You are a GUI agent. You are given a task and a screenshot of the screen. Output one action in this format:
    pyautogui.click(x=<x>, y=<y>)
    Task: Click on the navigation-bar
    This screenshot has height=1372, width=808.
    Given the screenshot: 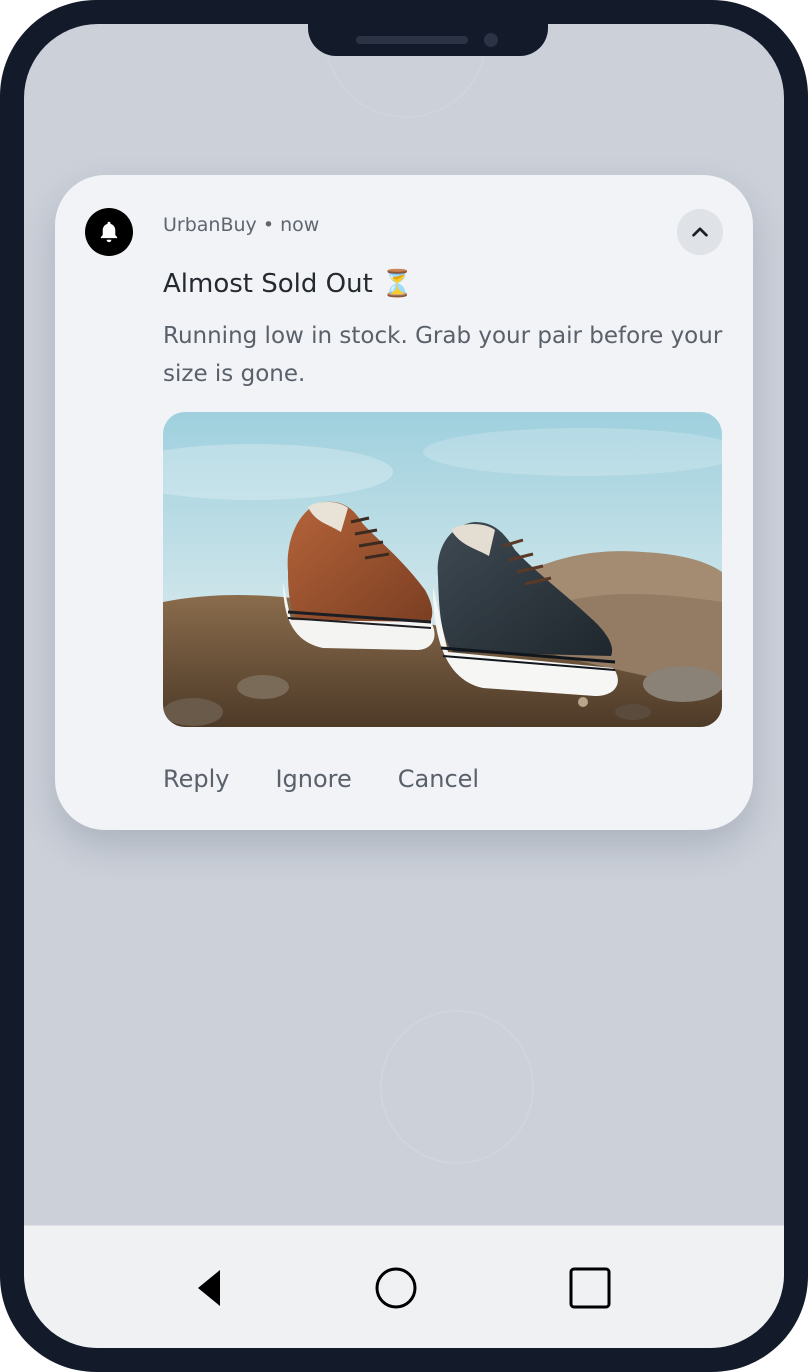 What is the action you would take?
    pyautogui.click(x=404, y=1286)
    